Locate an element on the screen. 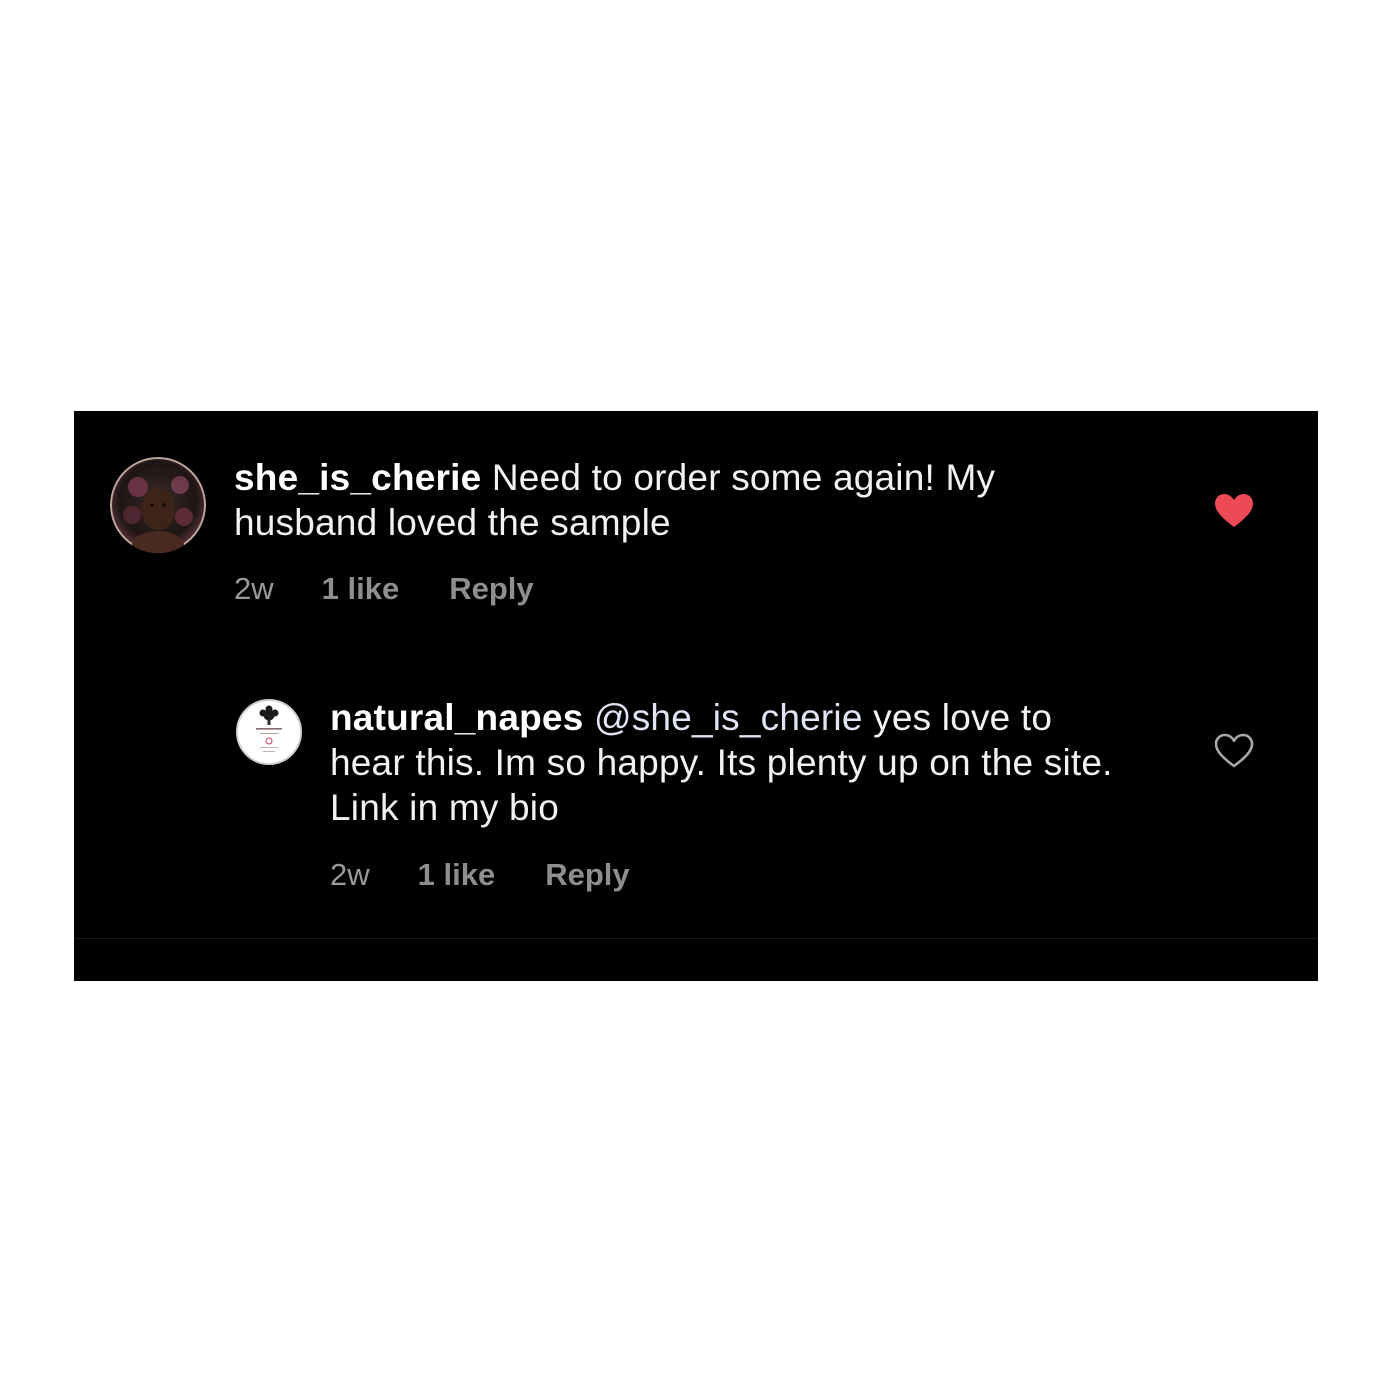 This screenshot has height=1392, width=1392. heart-outline-icon is located at coordinates (1234, 751).